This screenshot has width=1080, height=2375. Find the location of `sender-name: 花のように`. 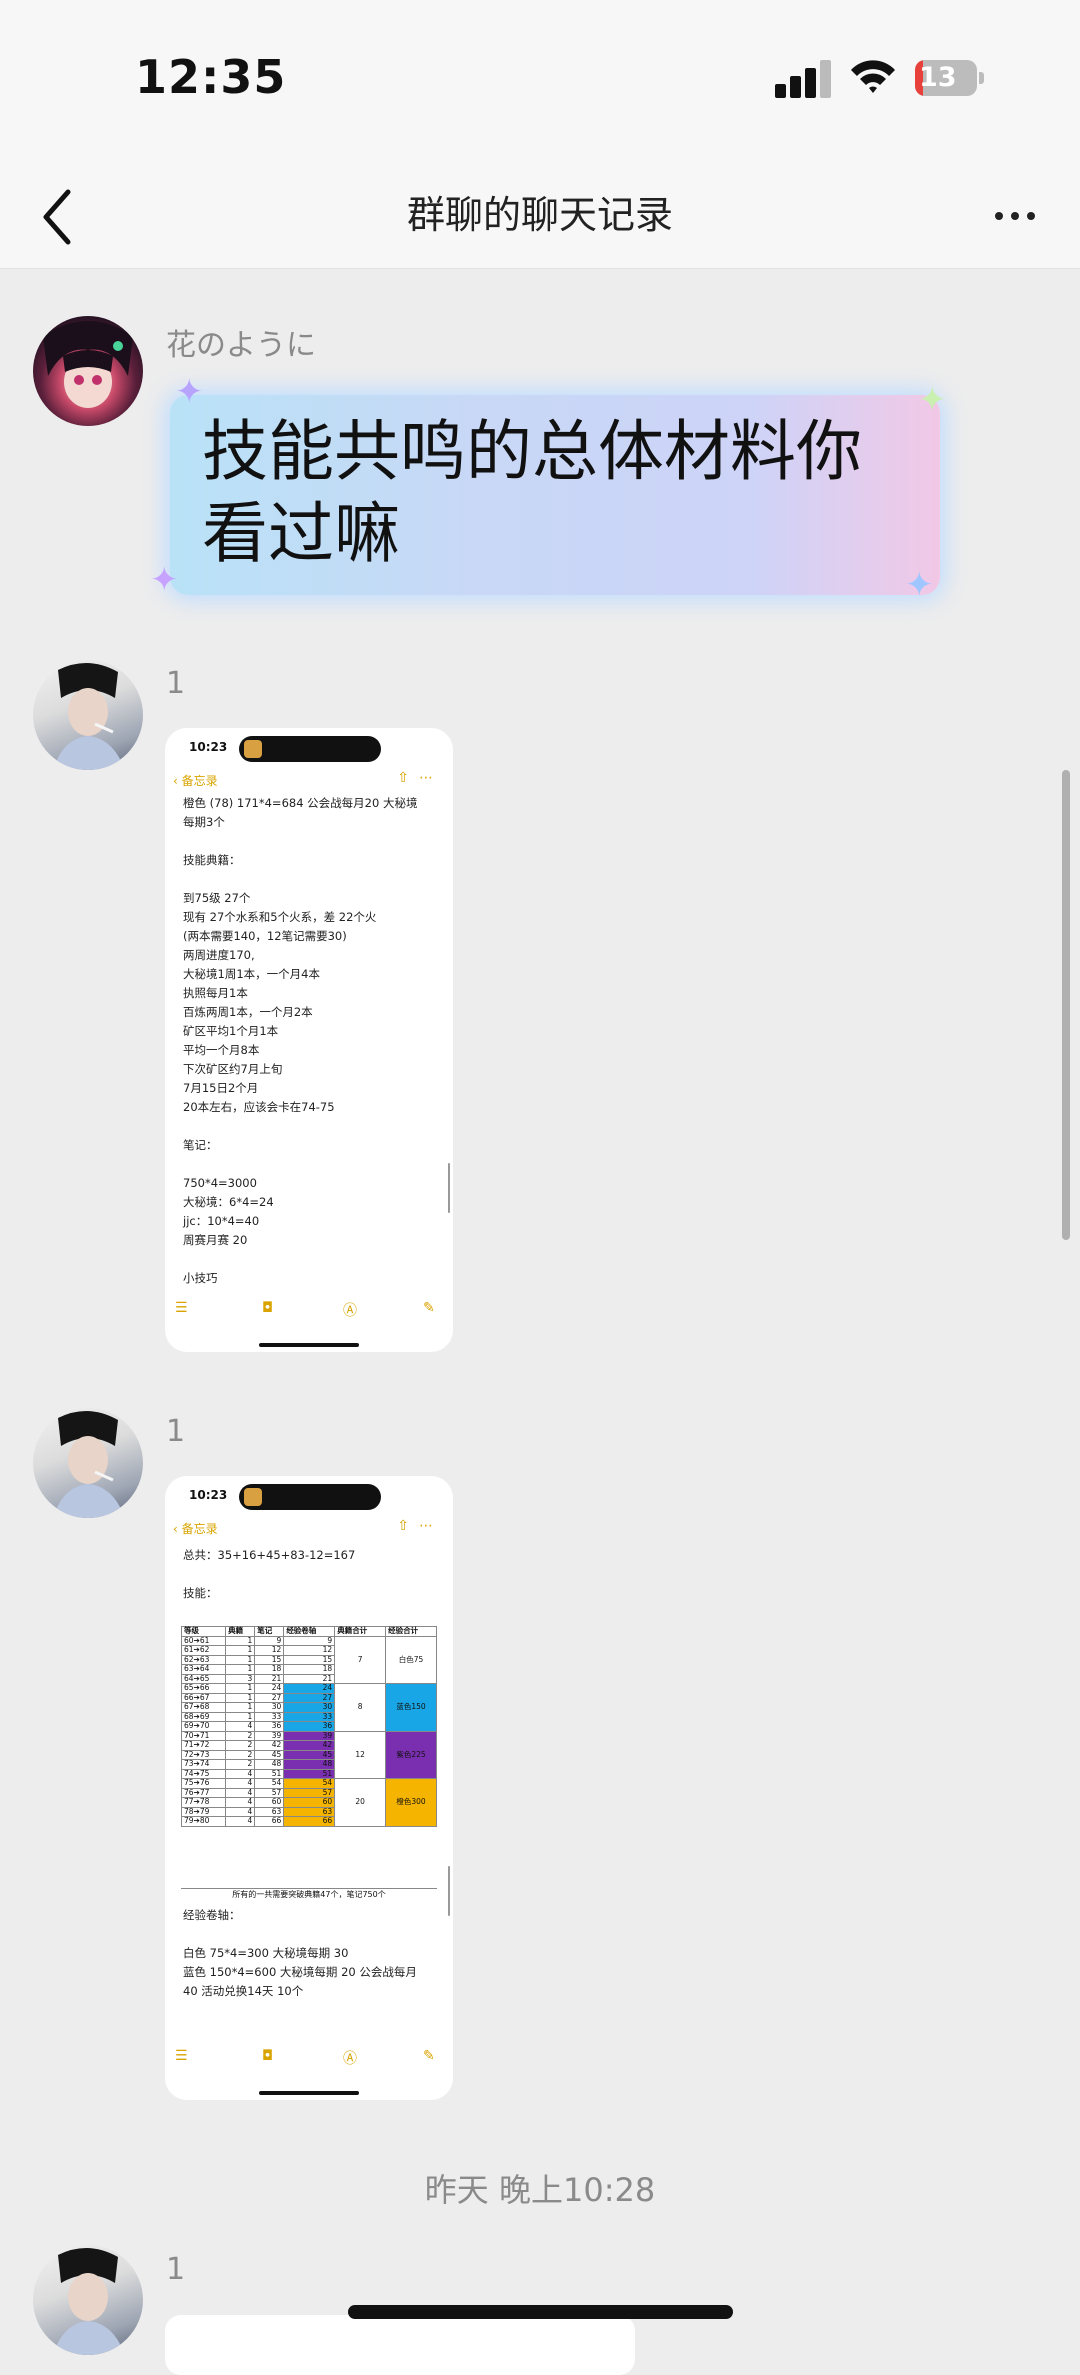

sender-name: 花のように is located at coordinates (241, 345).